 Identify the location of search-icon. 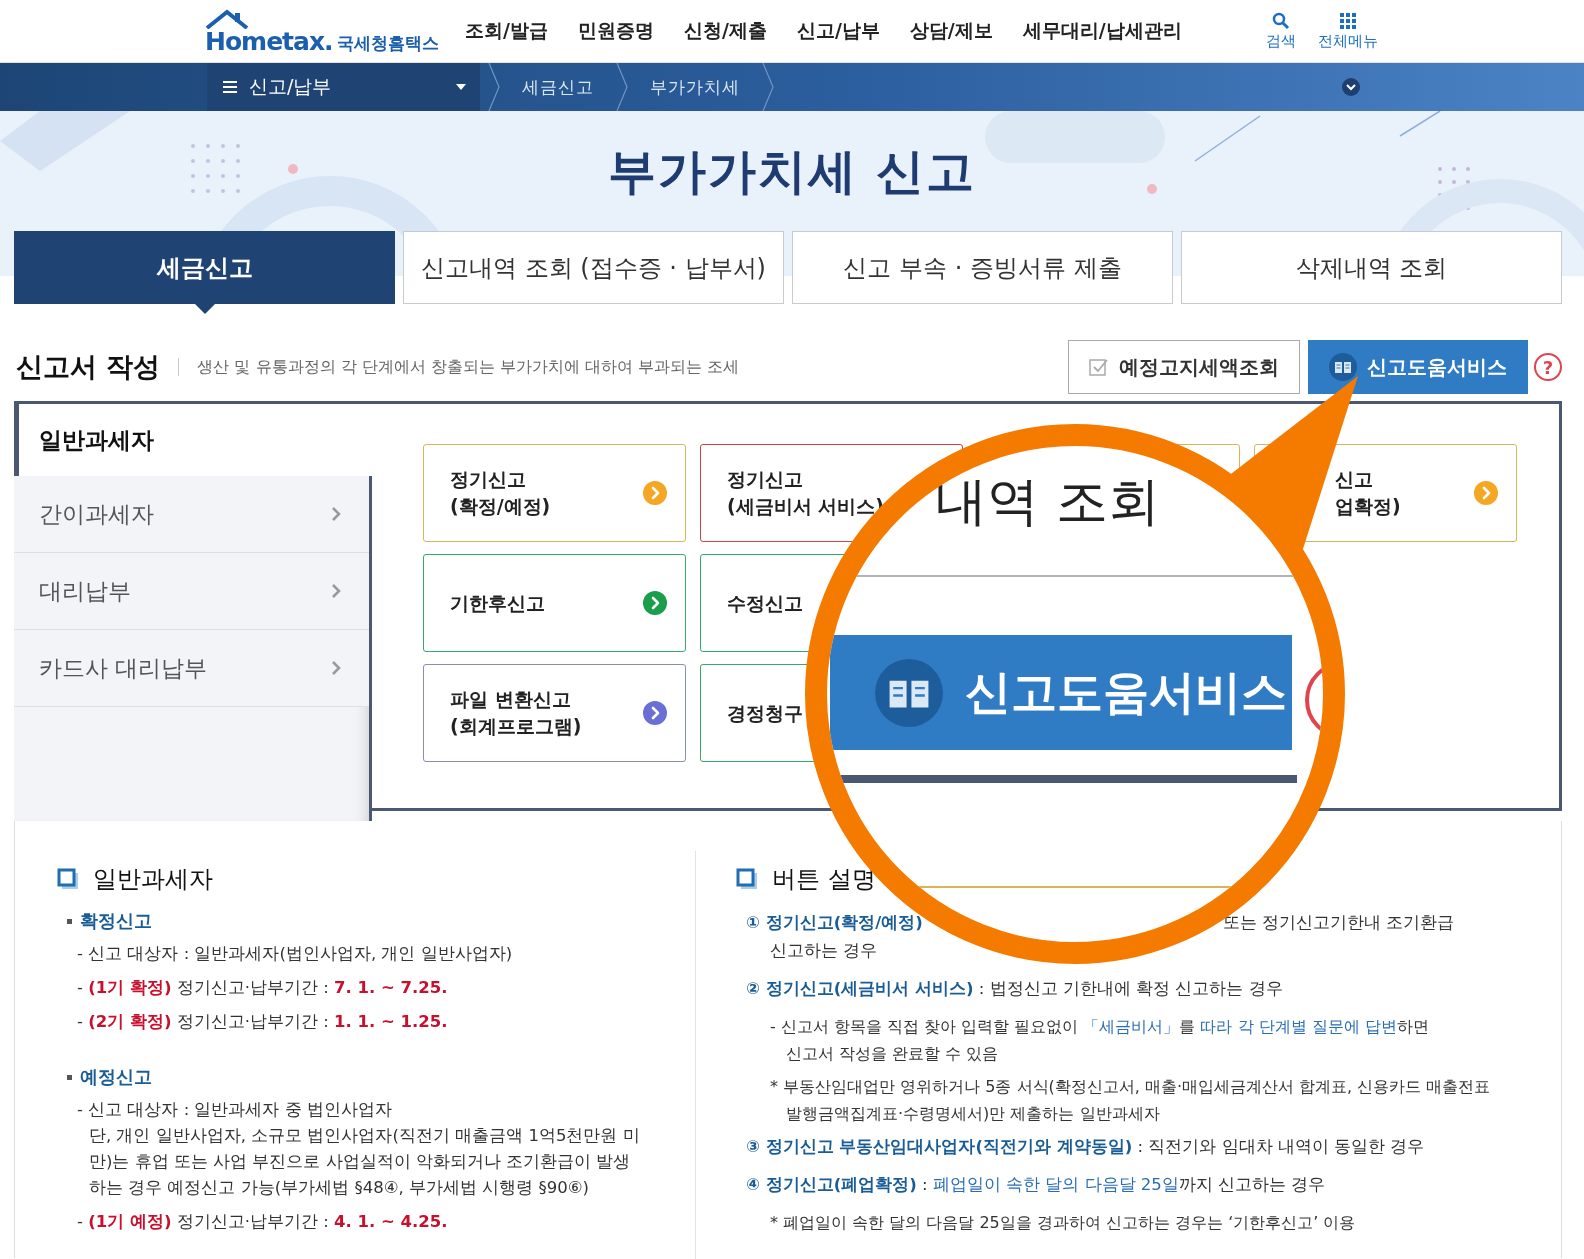
(1280, 20).